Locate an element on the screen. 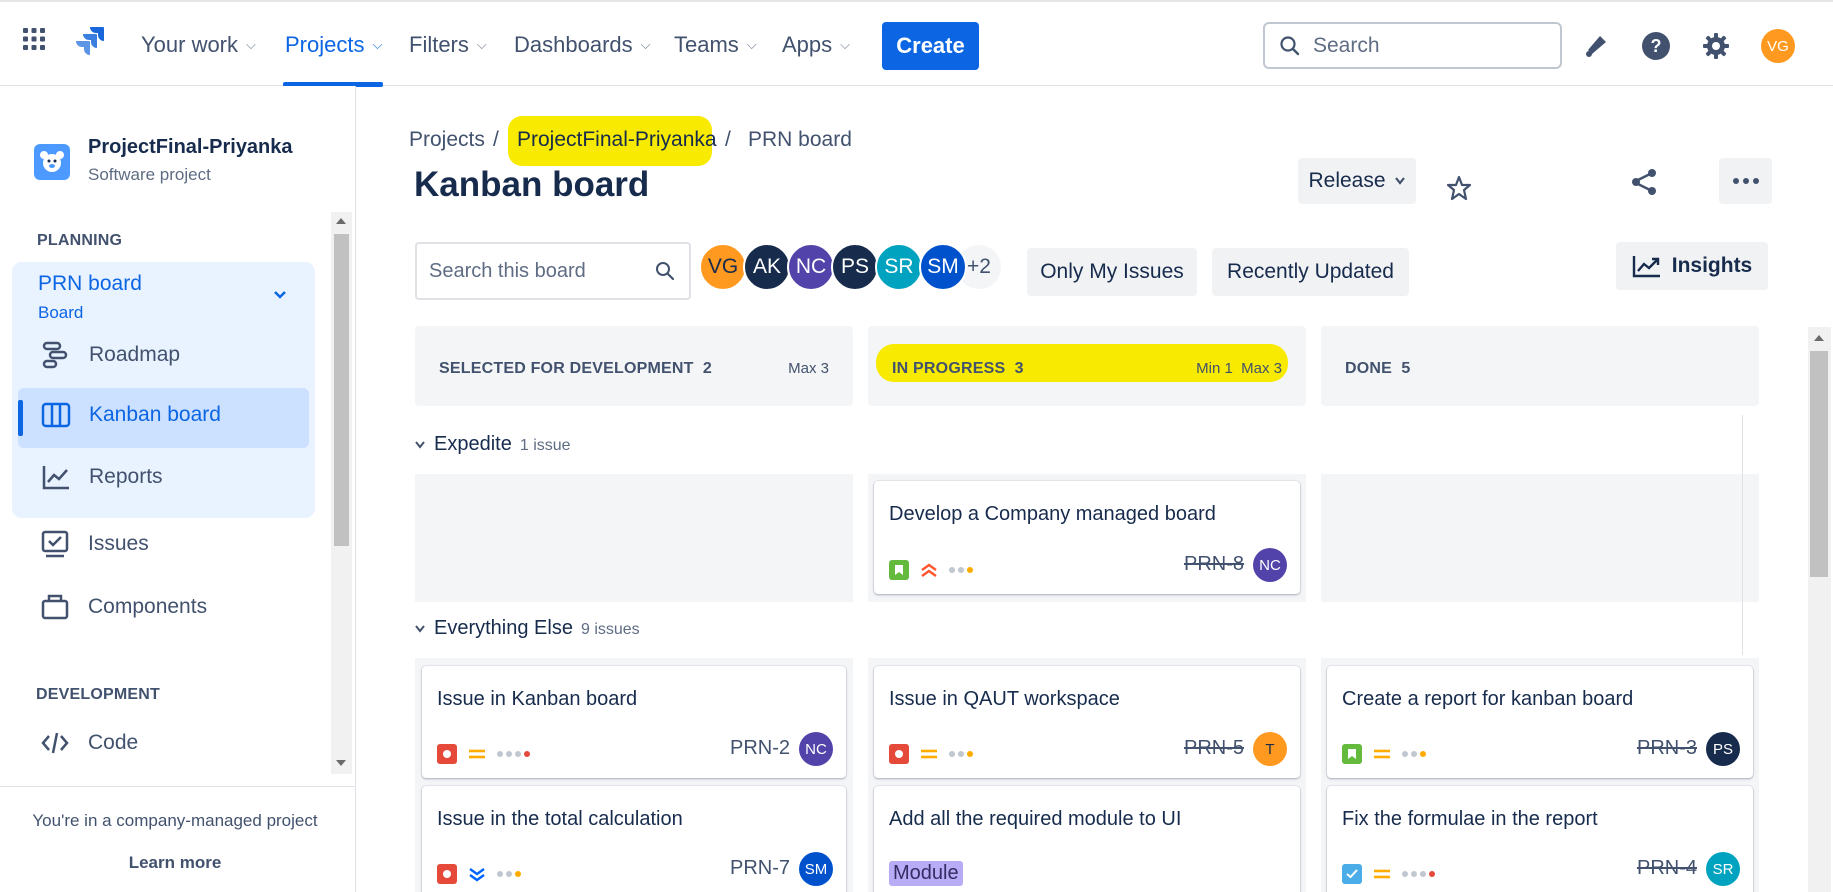 This screenshot has width=1833, height=892. nav-projects: Projects ⌵ is located at coordinates (333, 45).